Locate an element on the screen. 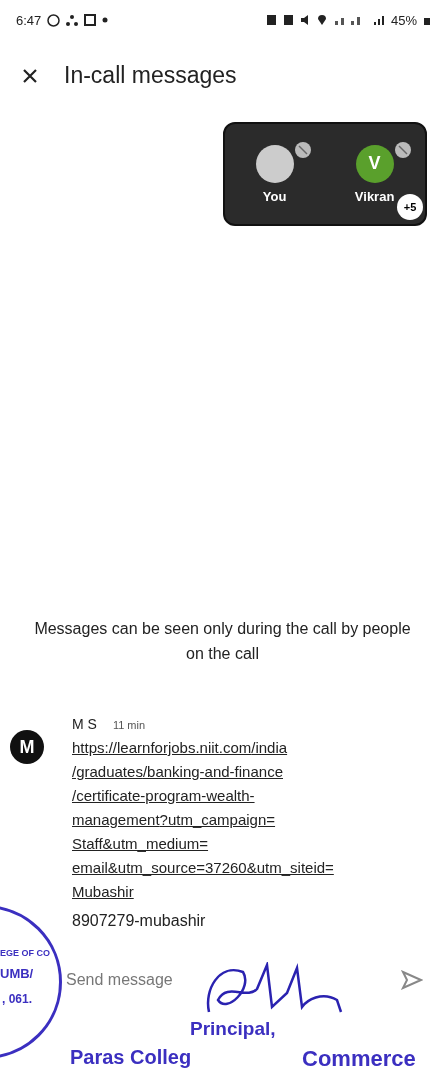  sender-avatar: M is located at coordinates (27, 747).